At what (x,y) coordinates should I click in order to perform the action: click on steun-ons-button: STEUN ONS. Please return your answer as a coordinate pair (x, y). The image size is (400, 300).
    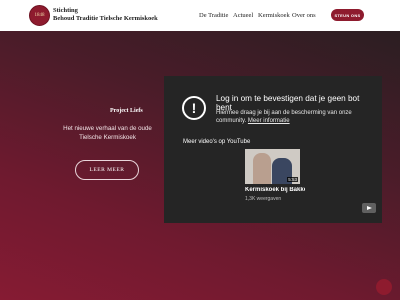
    Looking at the image, I should click on (347, 15).